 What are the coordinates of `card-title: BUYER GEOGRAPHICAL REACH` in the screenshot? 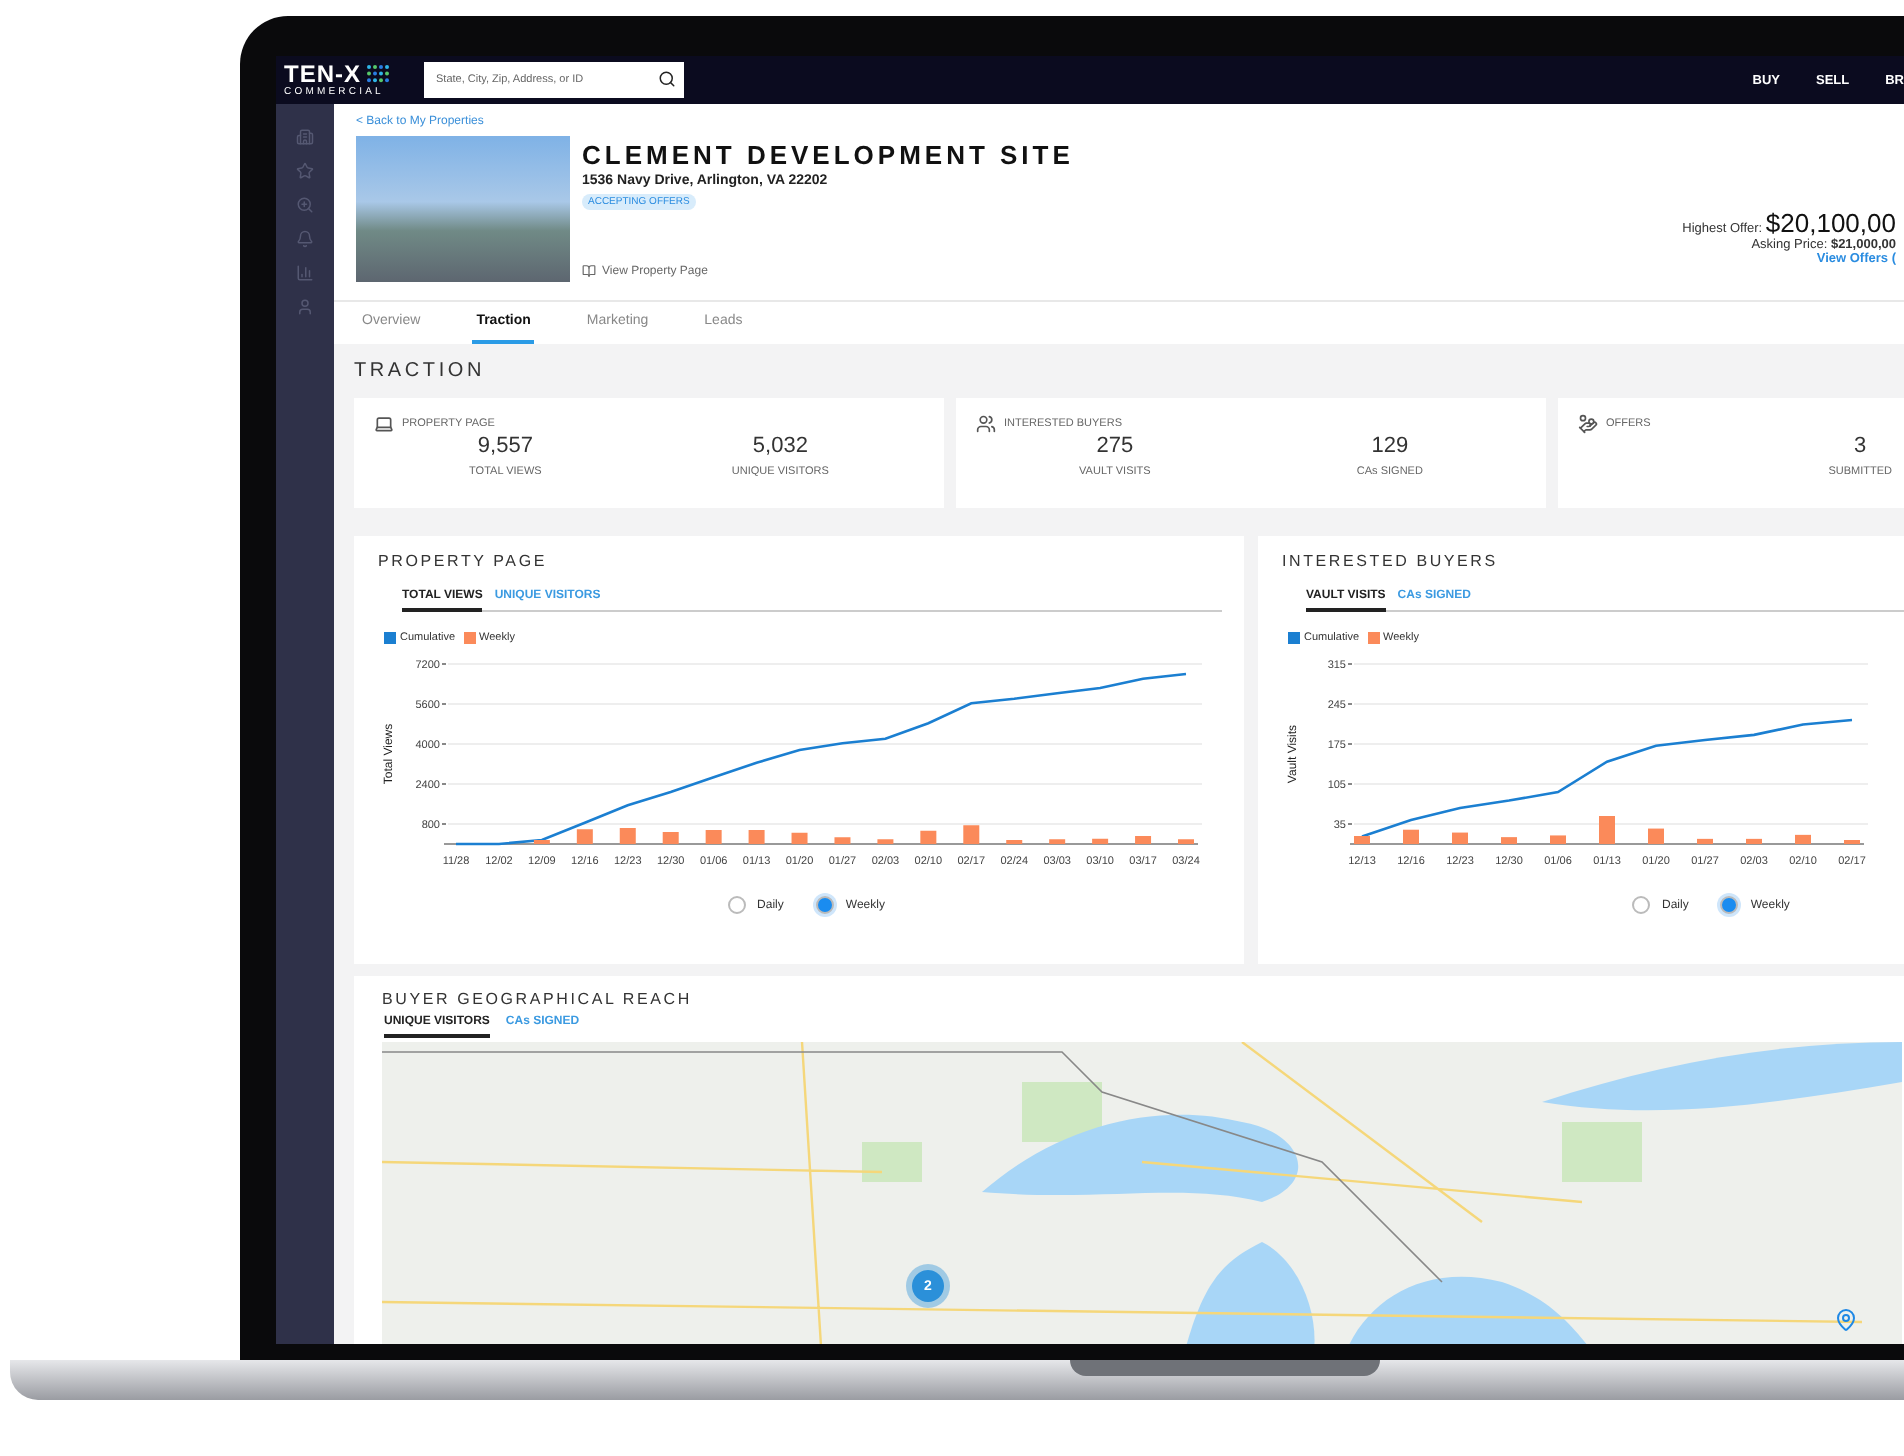 It's located at (538, 999).